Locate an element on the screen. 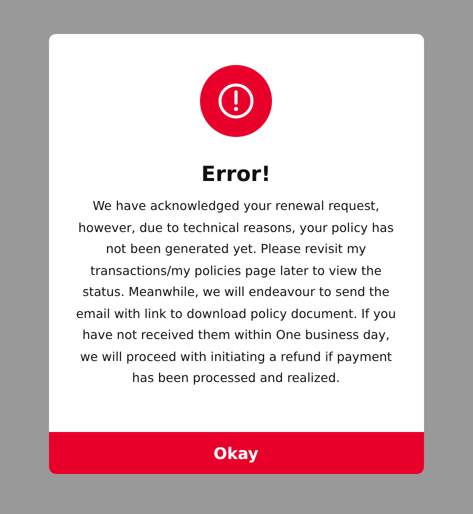  okay-button: Okay is located at coordinates (236, 453).